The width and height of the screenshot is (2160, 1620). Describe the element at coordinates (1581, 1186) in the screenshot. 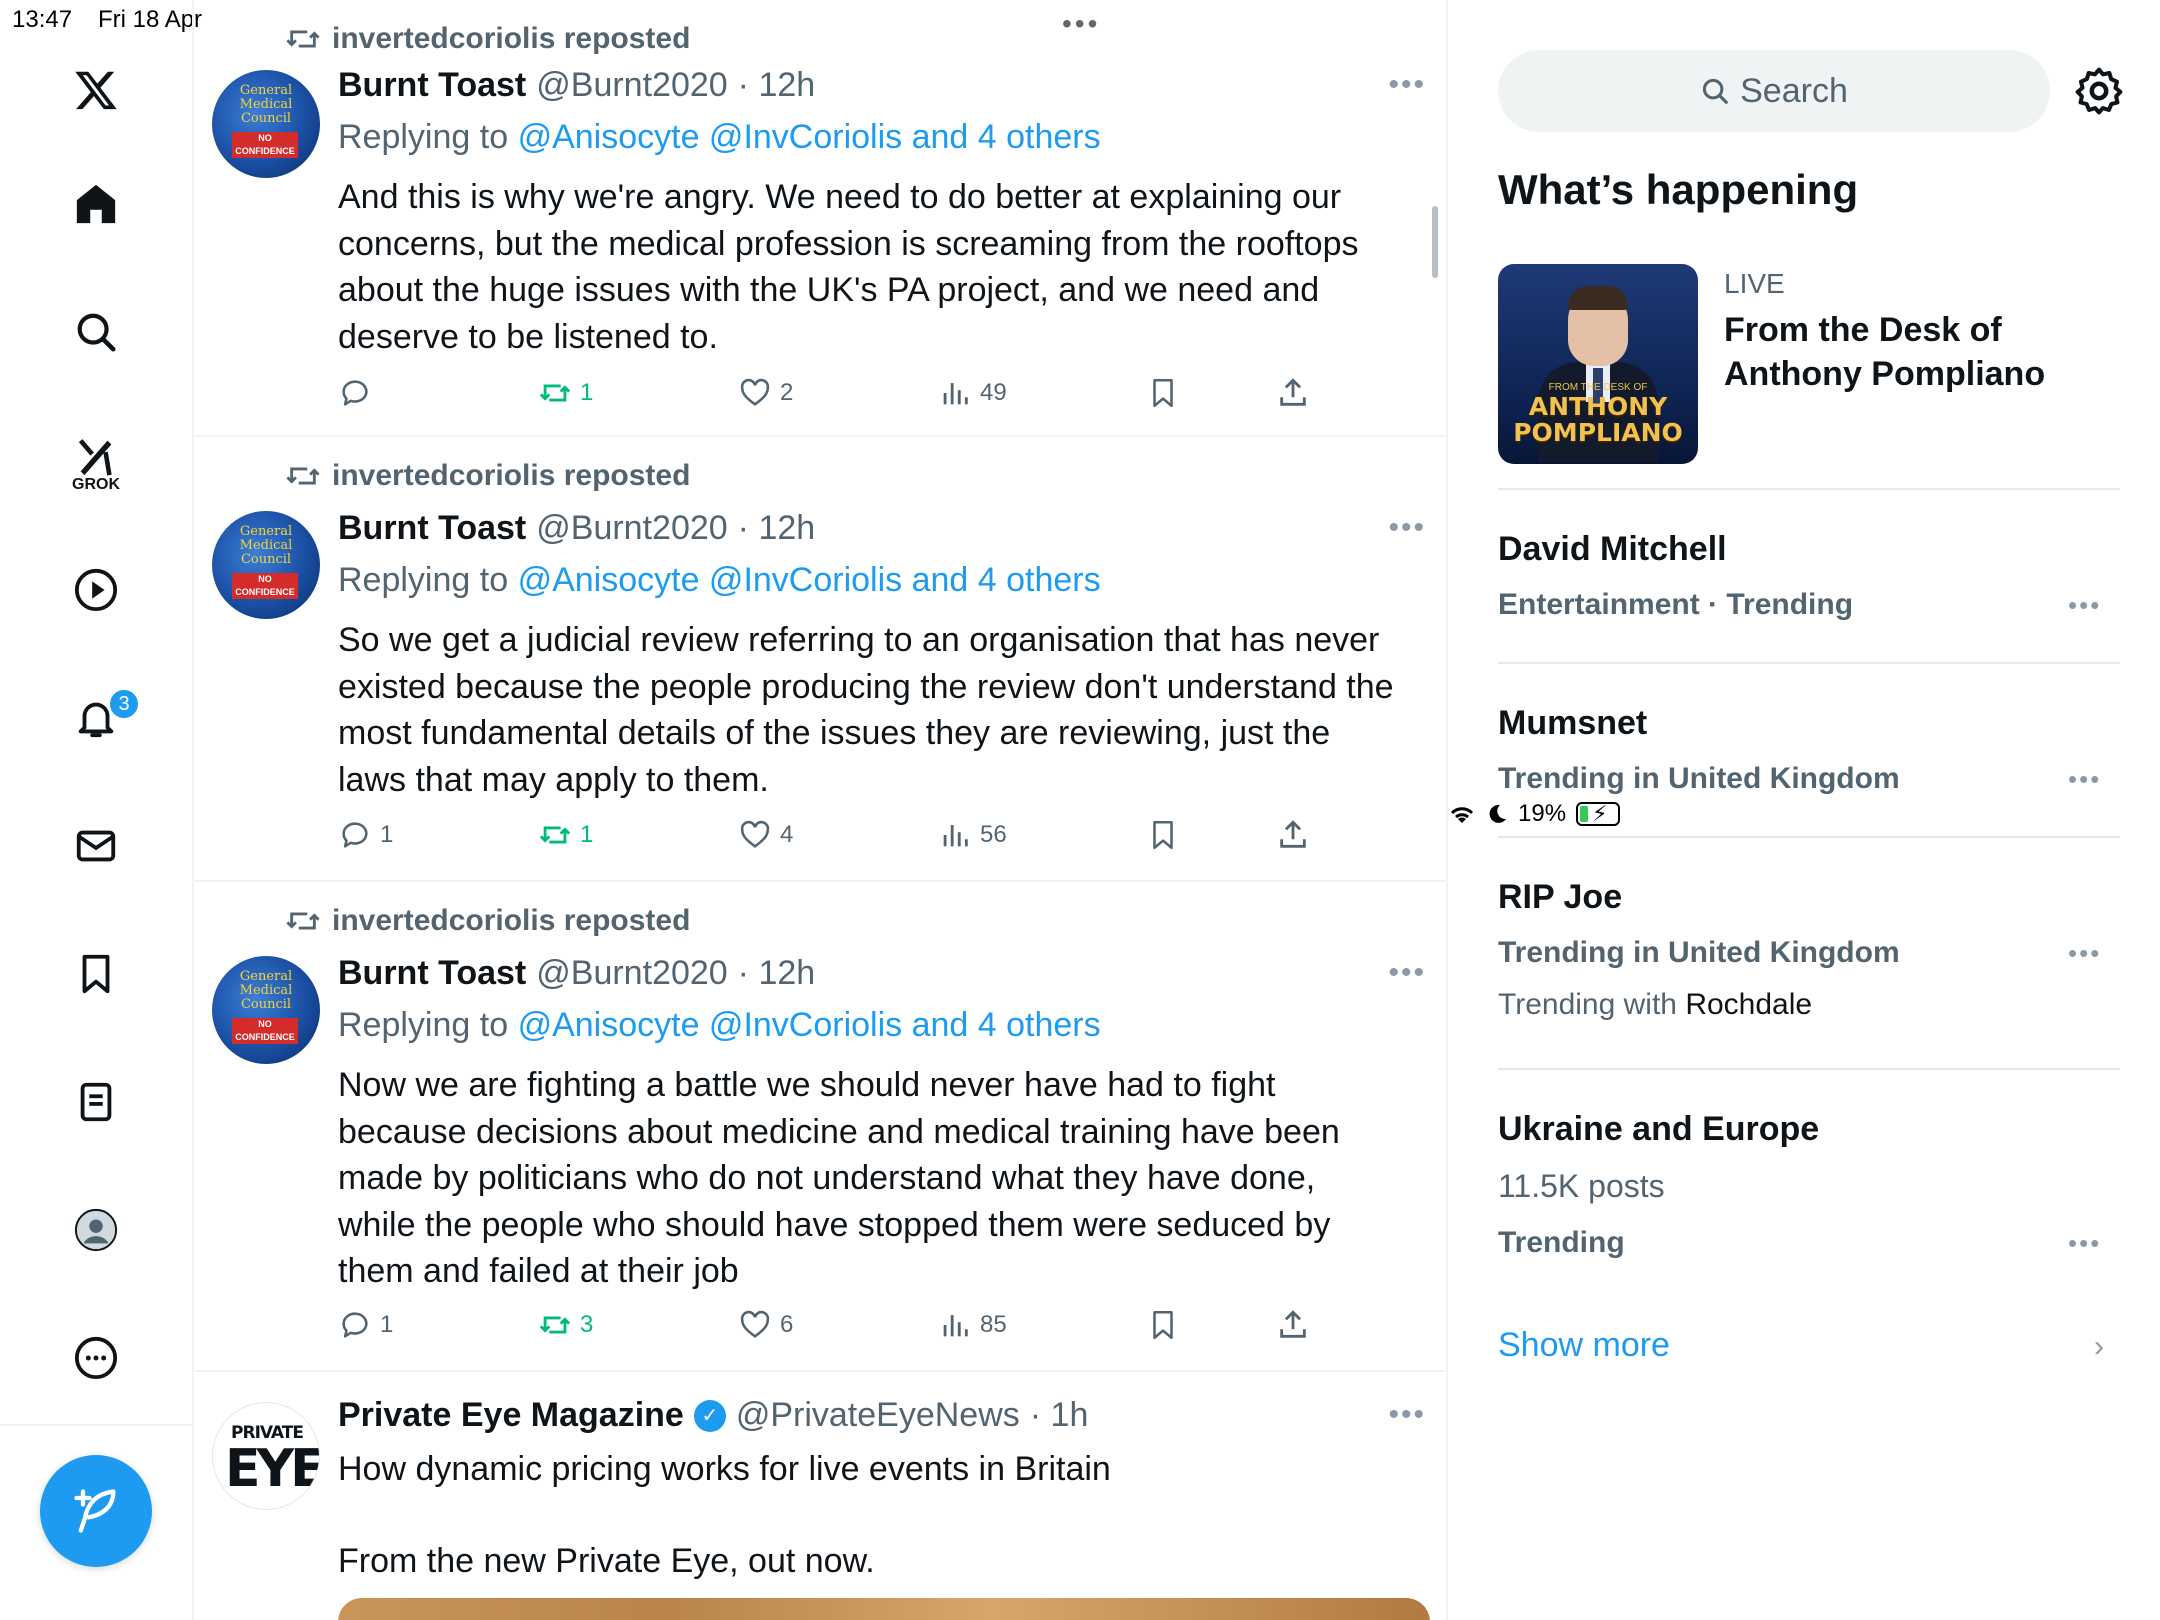

I see `trend-post-count: 11.5K posts` at that location.